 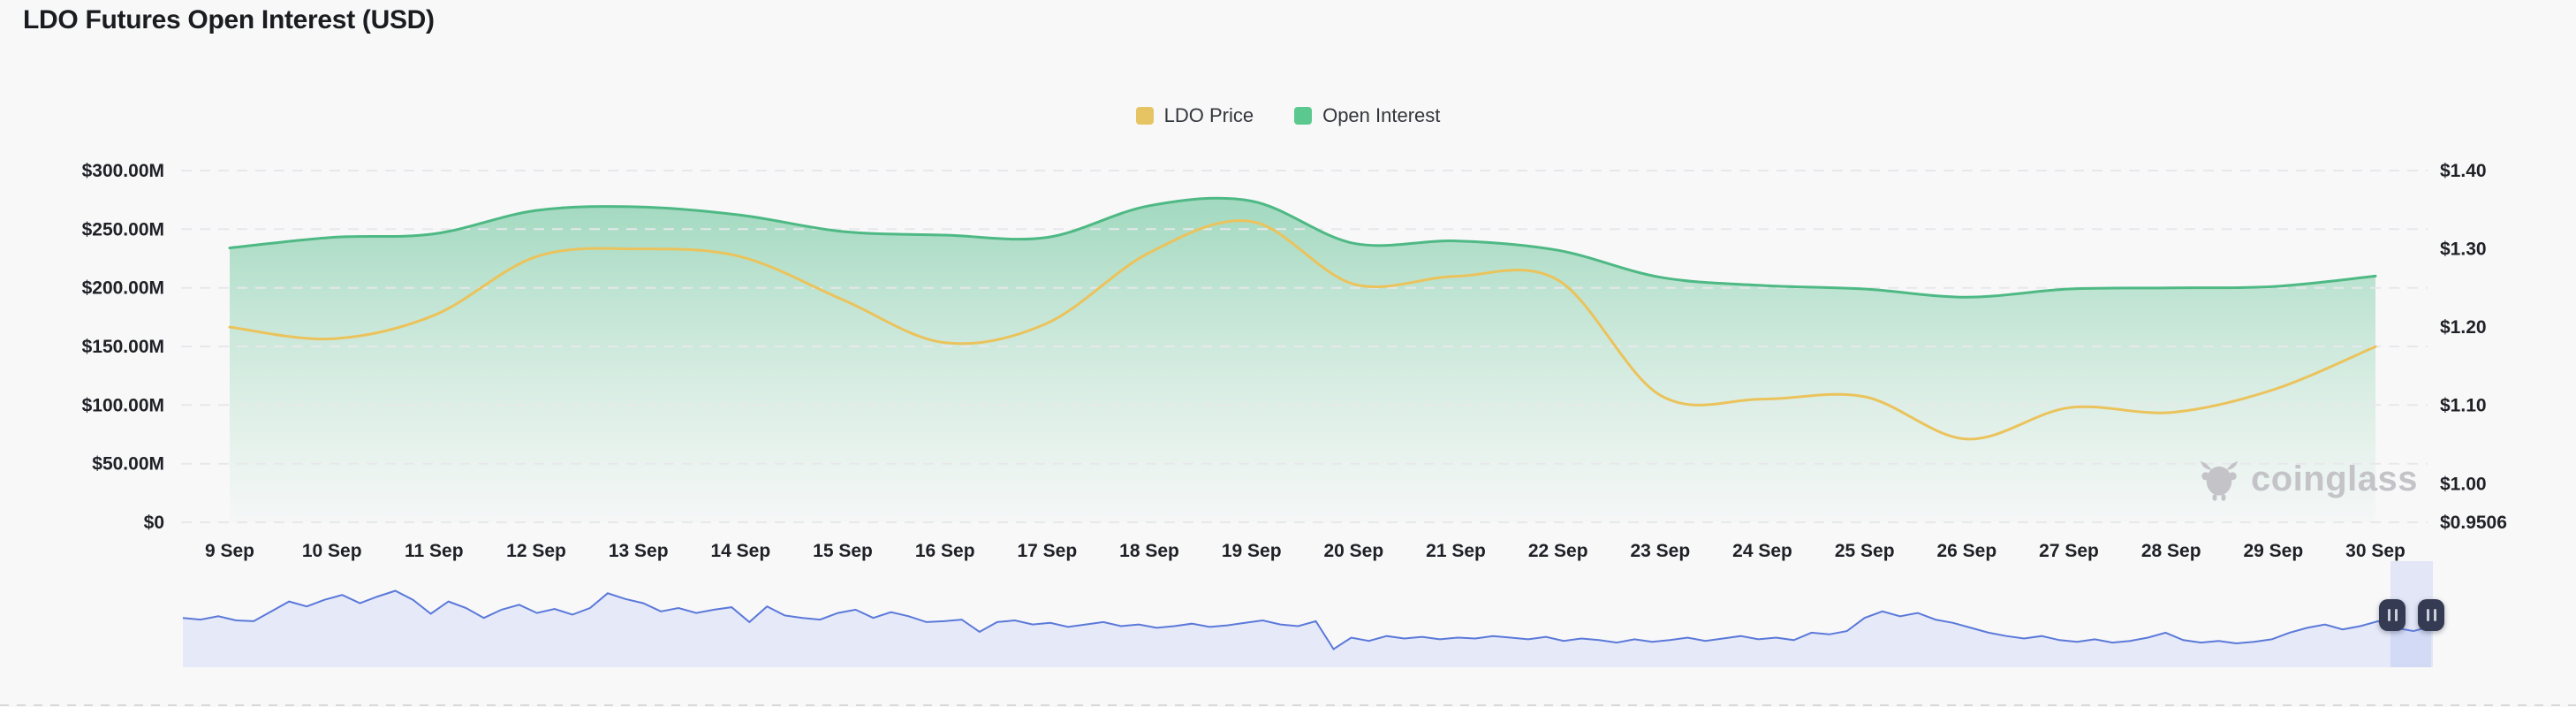 I want to click on x-axis-date-tick: 20 Sep, so click(x=1353, y=551).